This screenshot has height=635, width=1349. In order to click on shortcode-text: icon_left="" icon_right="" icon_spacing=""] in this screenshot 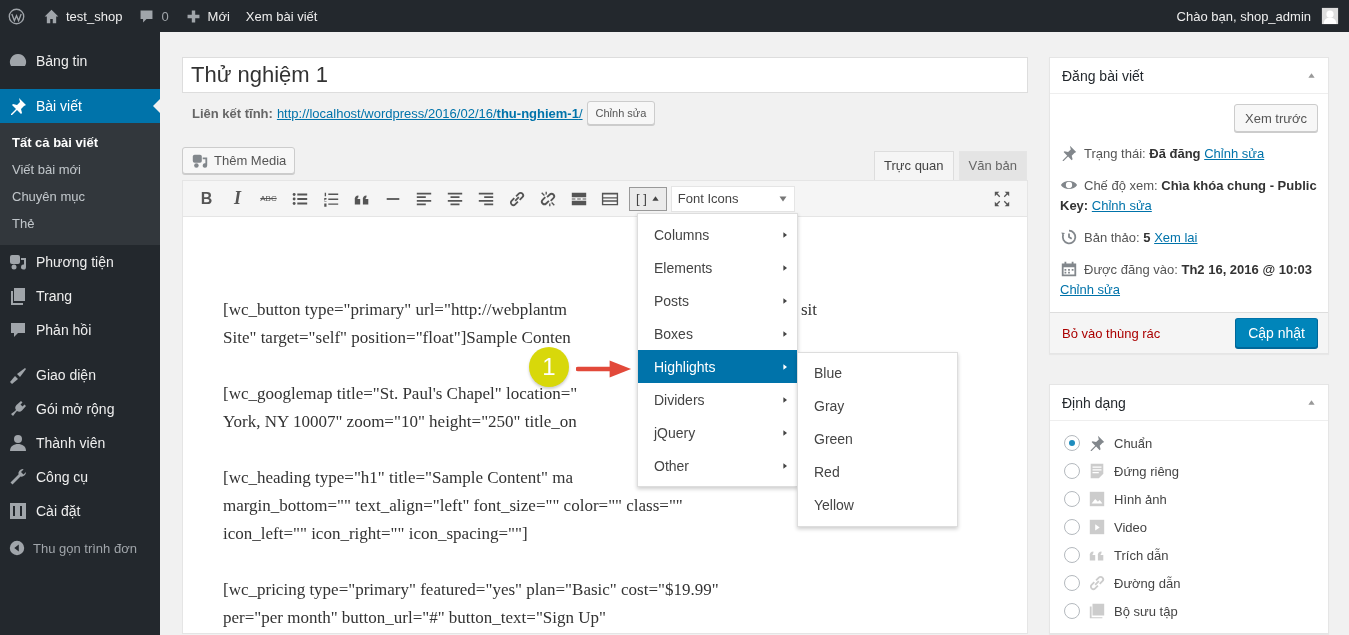, I will do `click(375, 534)`.